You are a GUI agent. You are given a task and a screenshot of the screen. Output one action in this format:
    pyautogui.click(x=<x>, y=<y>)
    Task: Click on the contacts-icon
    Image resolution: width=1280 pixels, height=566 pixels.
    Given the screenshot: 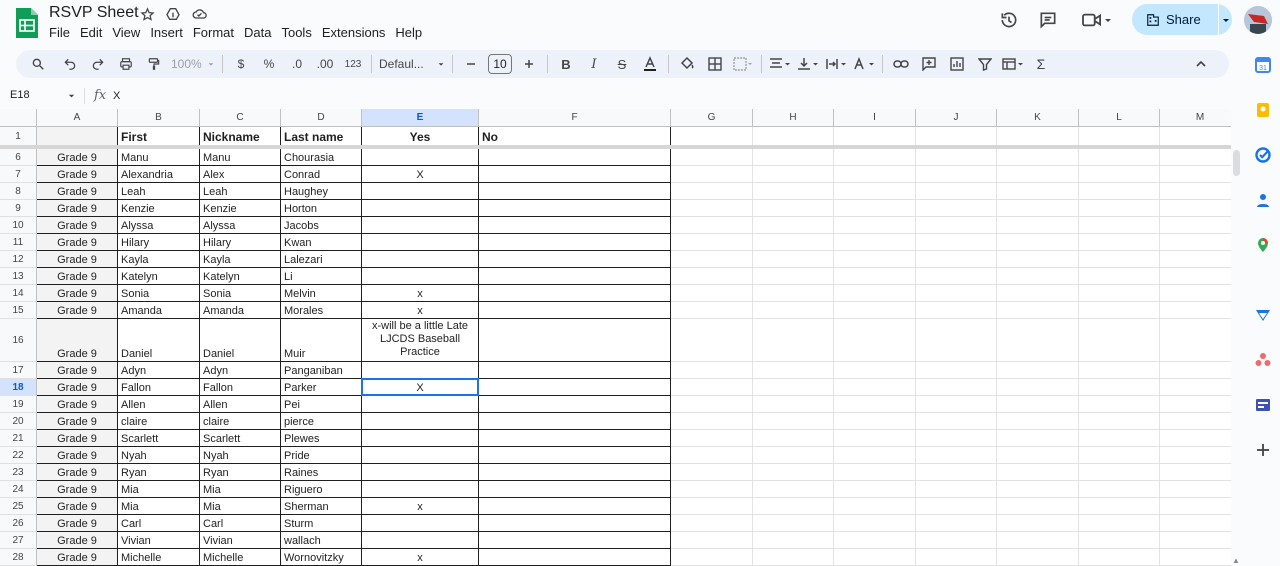 What is the action you would take?
    pyautogui.click(x=1263, y=200)
    